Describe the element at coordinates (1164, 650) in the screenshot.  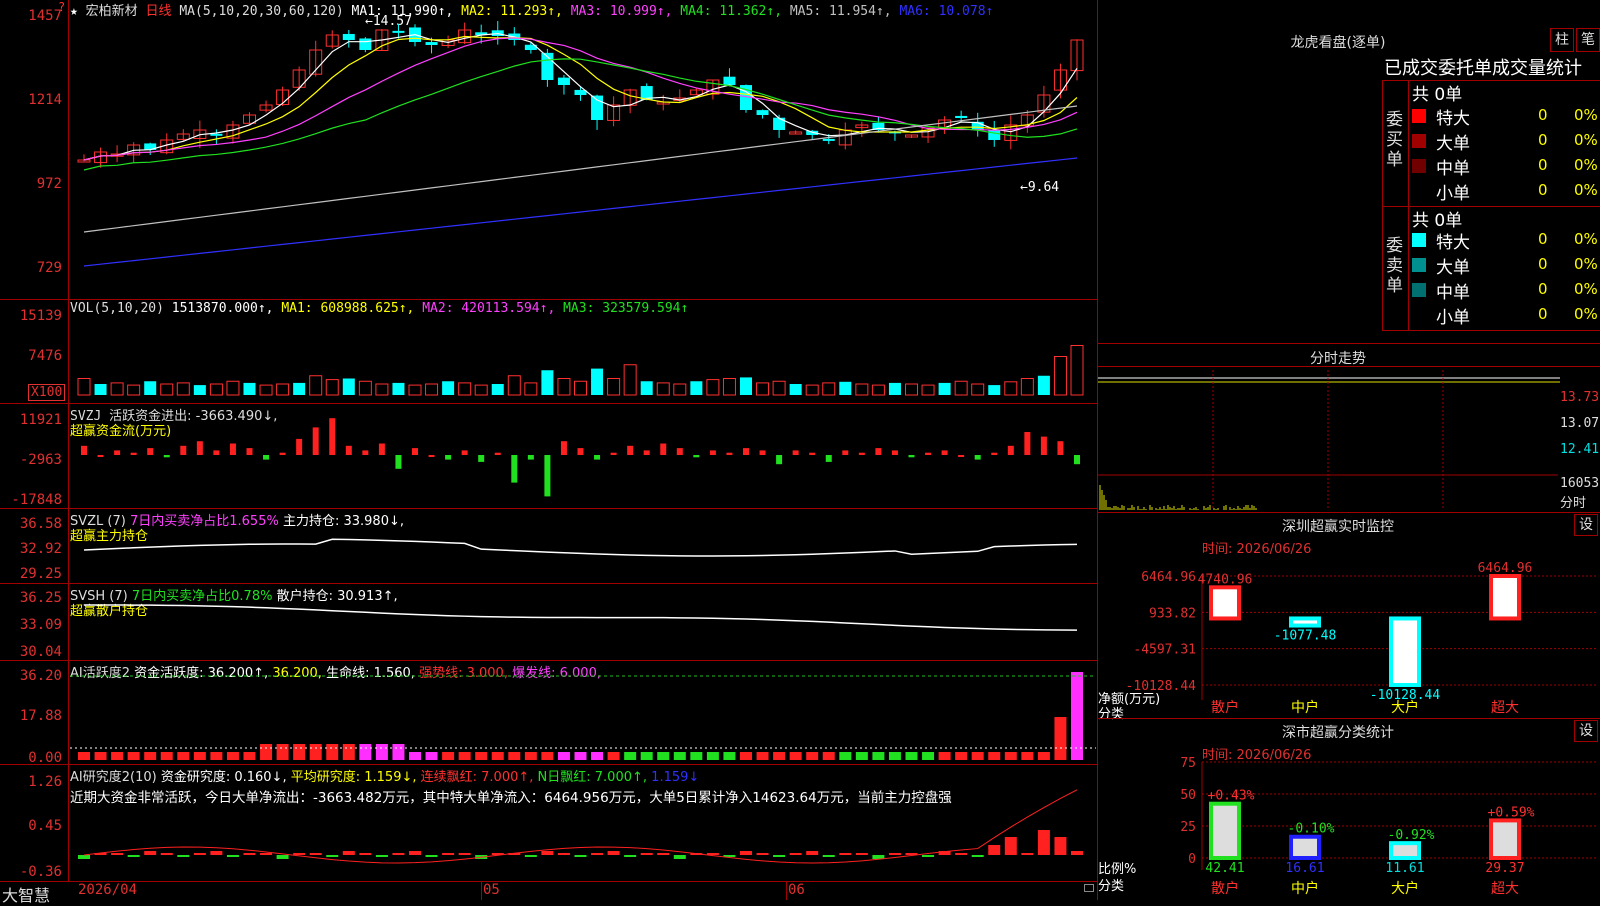
I see `sz-monitor-y-tick: -4597.31` at that location.